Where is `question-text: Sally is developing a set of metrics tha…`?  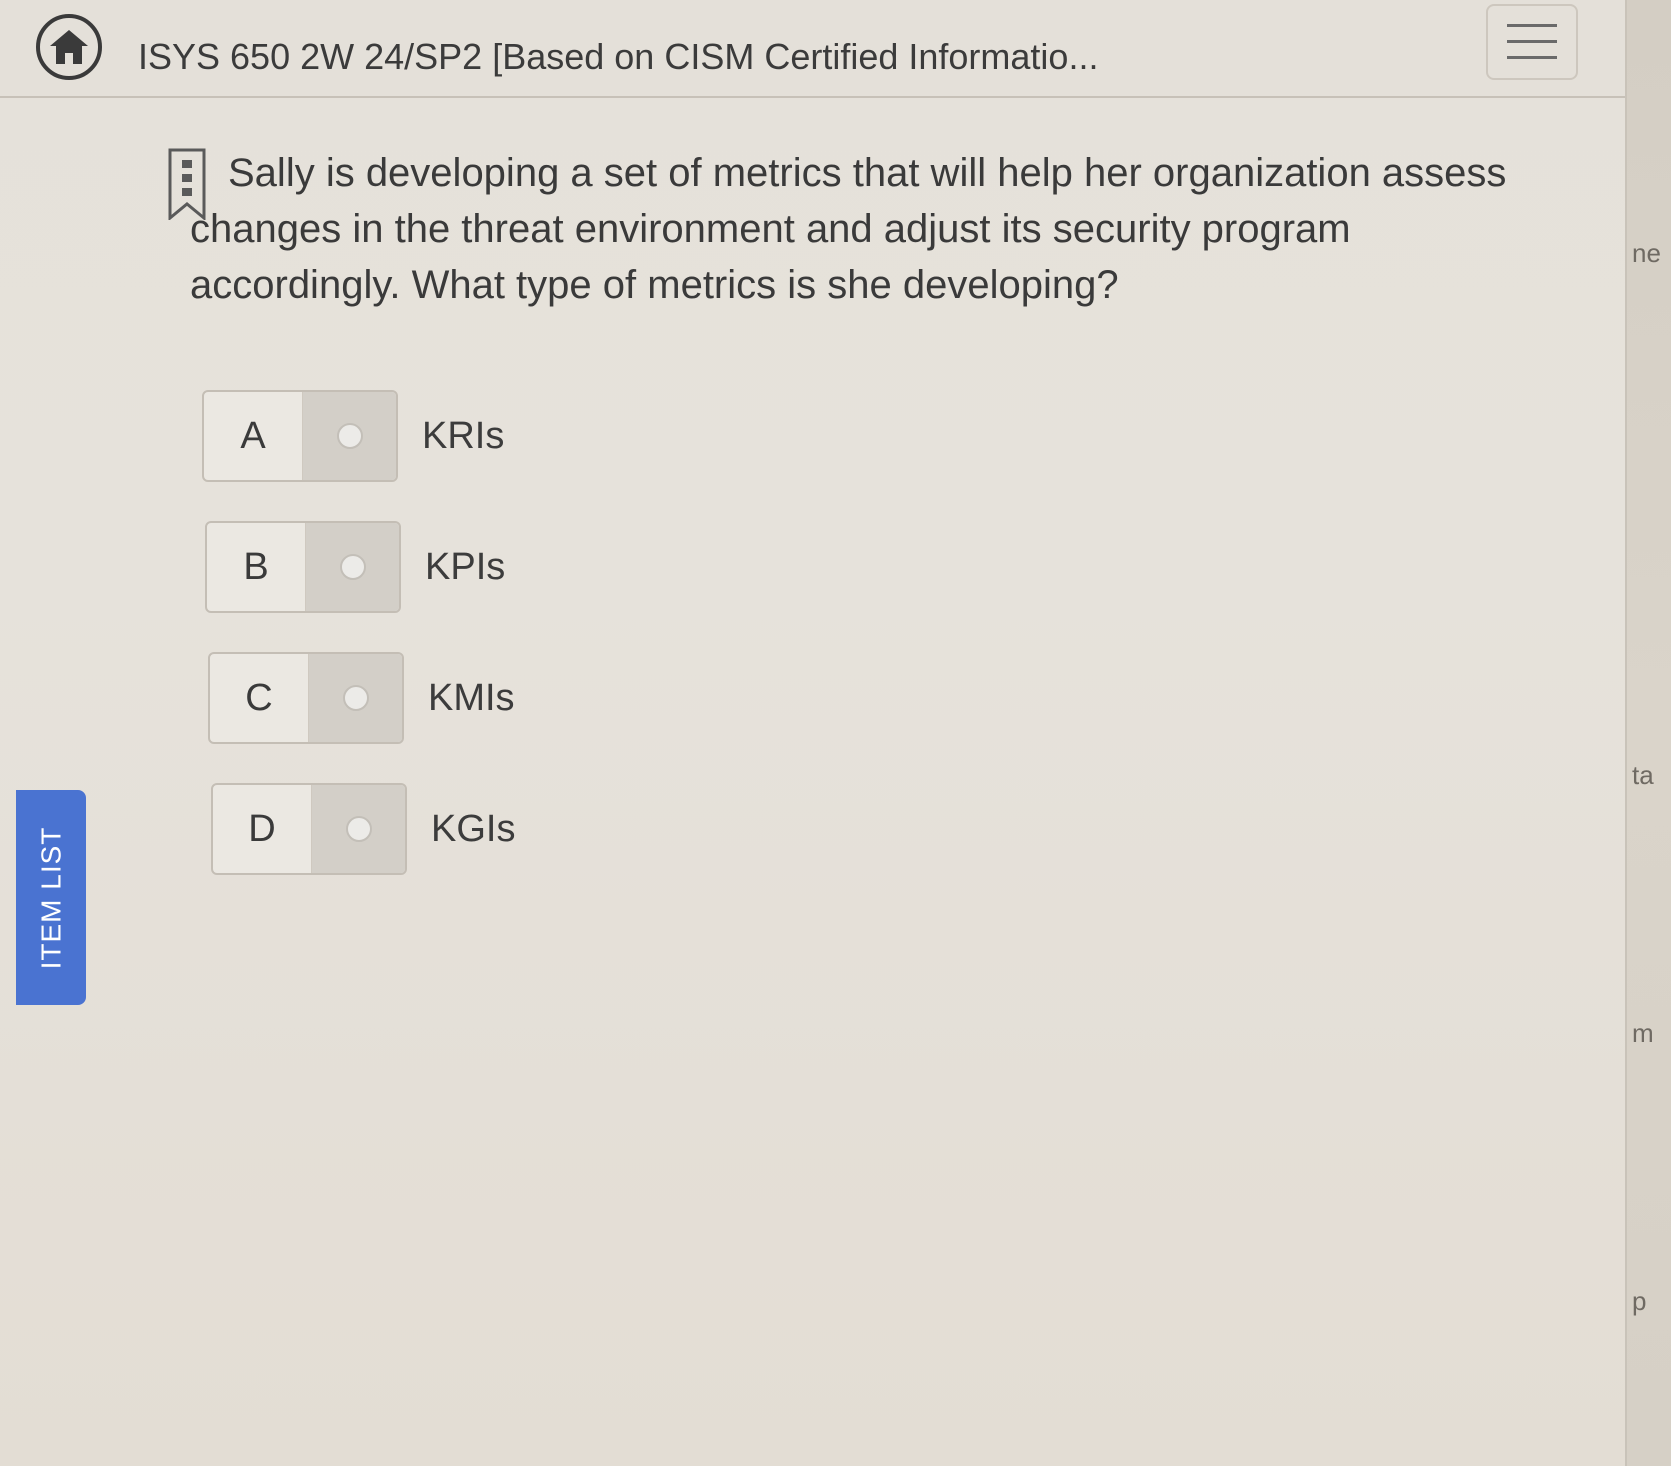
question-text: Sally is developing a set of metrics tha… is located at coordinates (848, 229).